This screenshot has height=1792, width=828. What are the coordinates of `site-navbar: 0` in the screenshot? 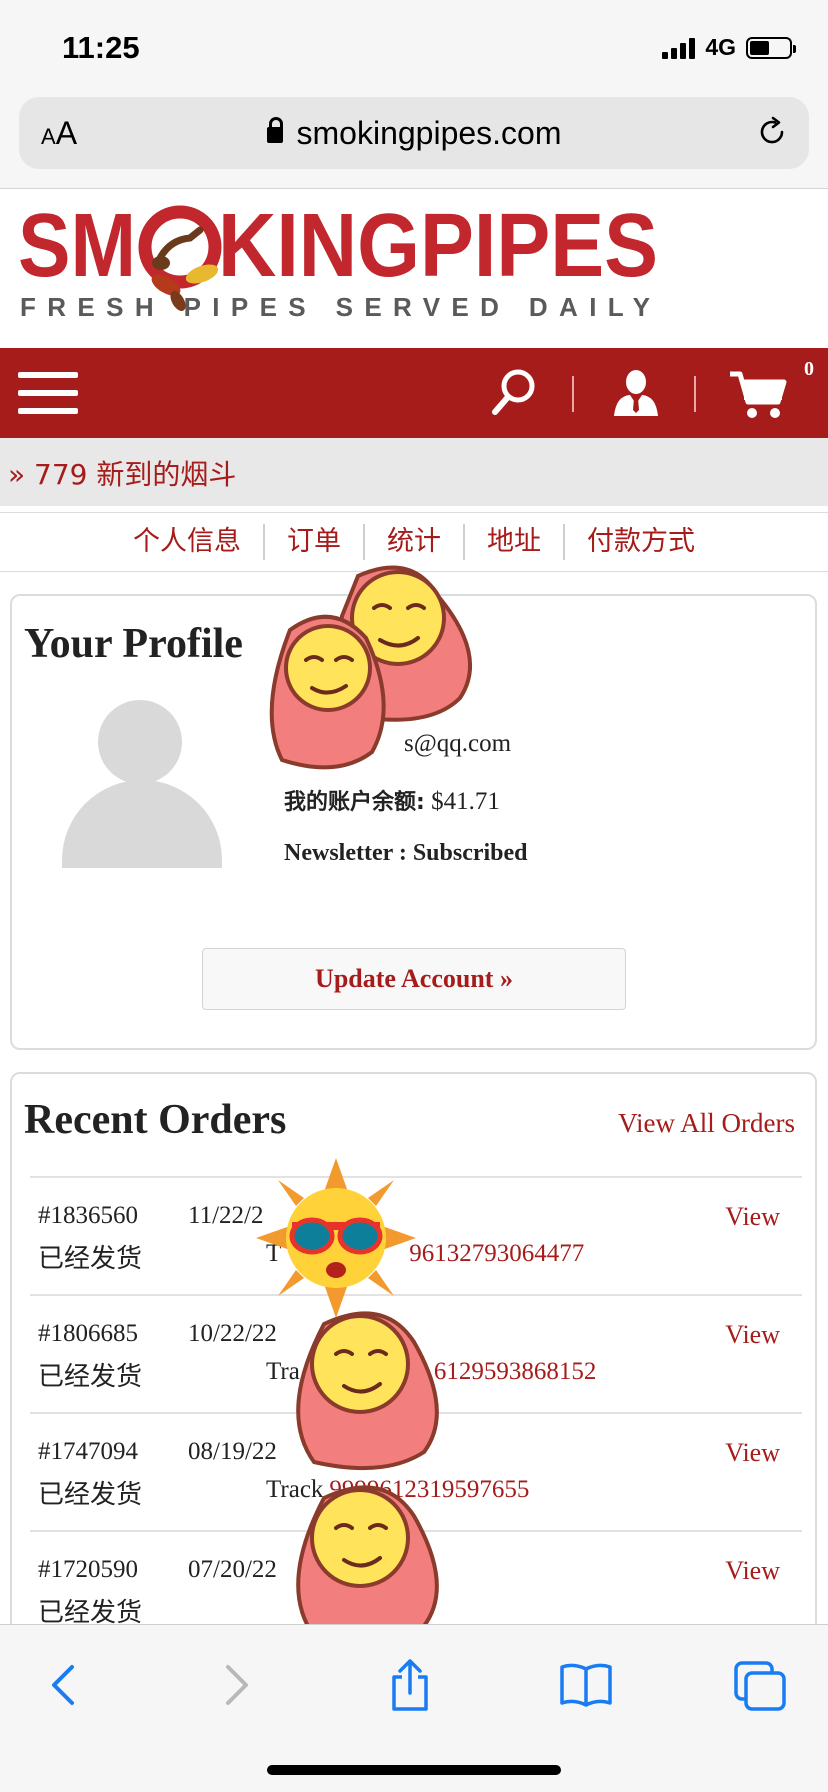 It's located at (414, 393).